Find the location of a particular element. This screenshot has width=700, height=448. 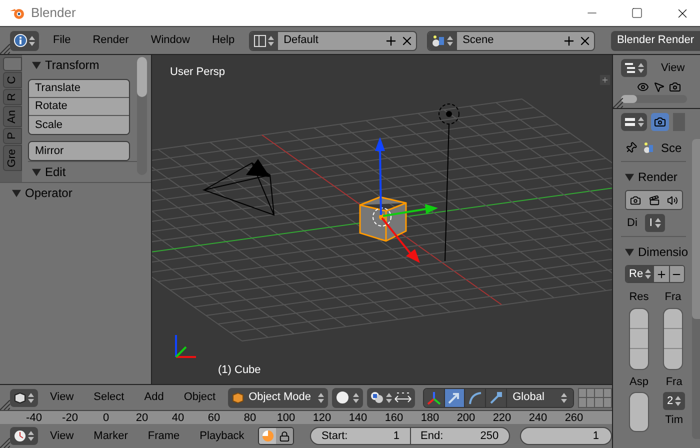

menu-item: Object is located at coordinates (200, 397).